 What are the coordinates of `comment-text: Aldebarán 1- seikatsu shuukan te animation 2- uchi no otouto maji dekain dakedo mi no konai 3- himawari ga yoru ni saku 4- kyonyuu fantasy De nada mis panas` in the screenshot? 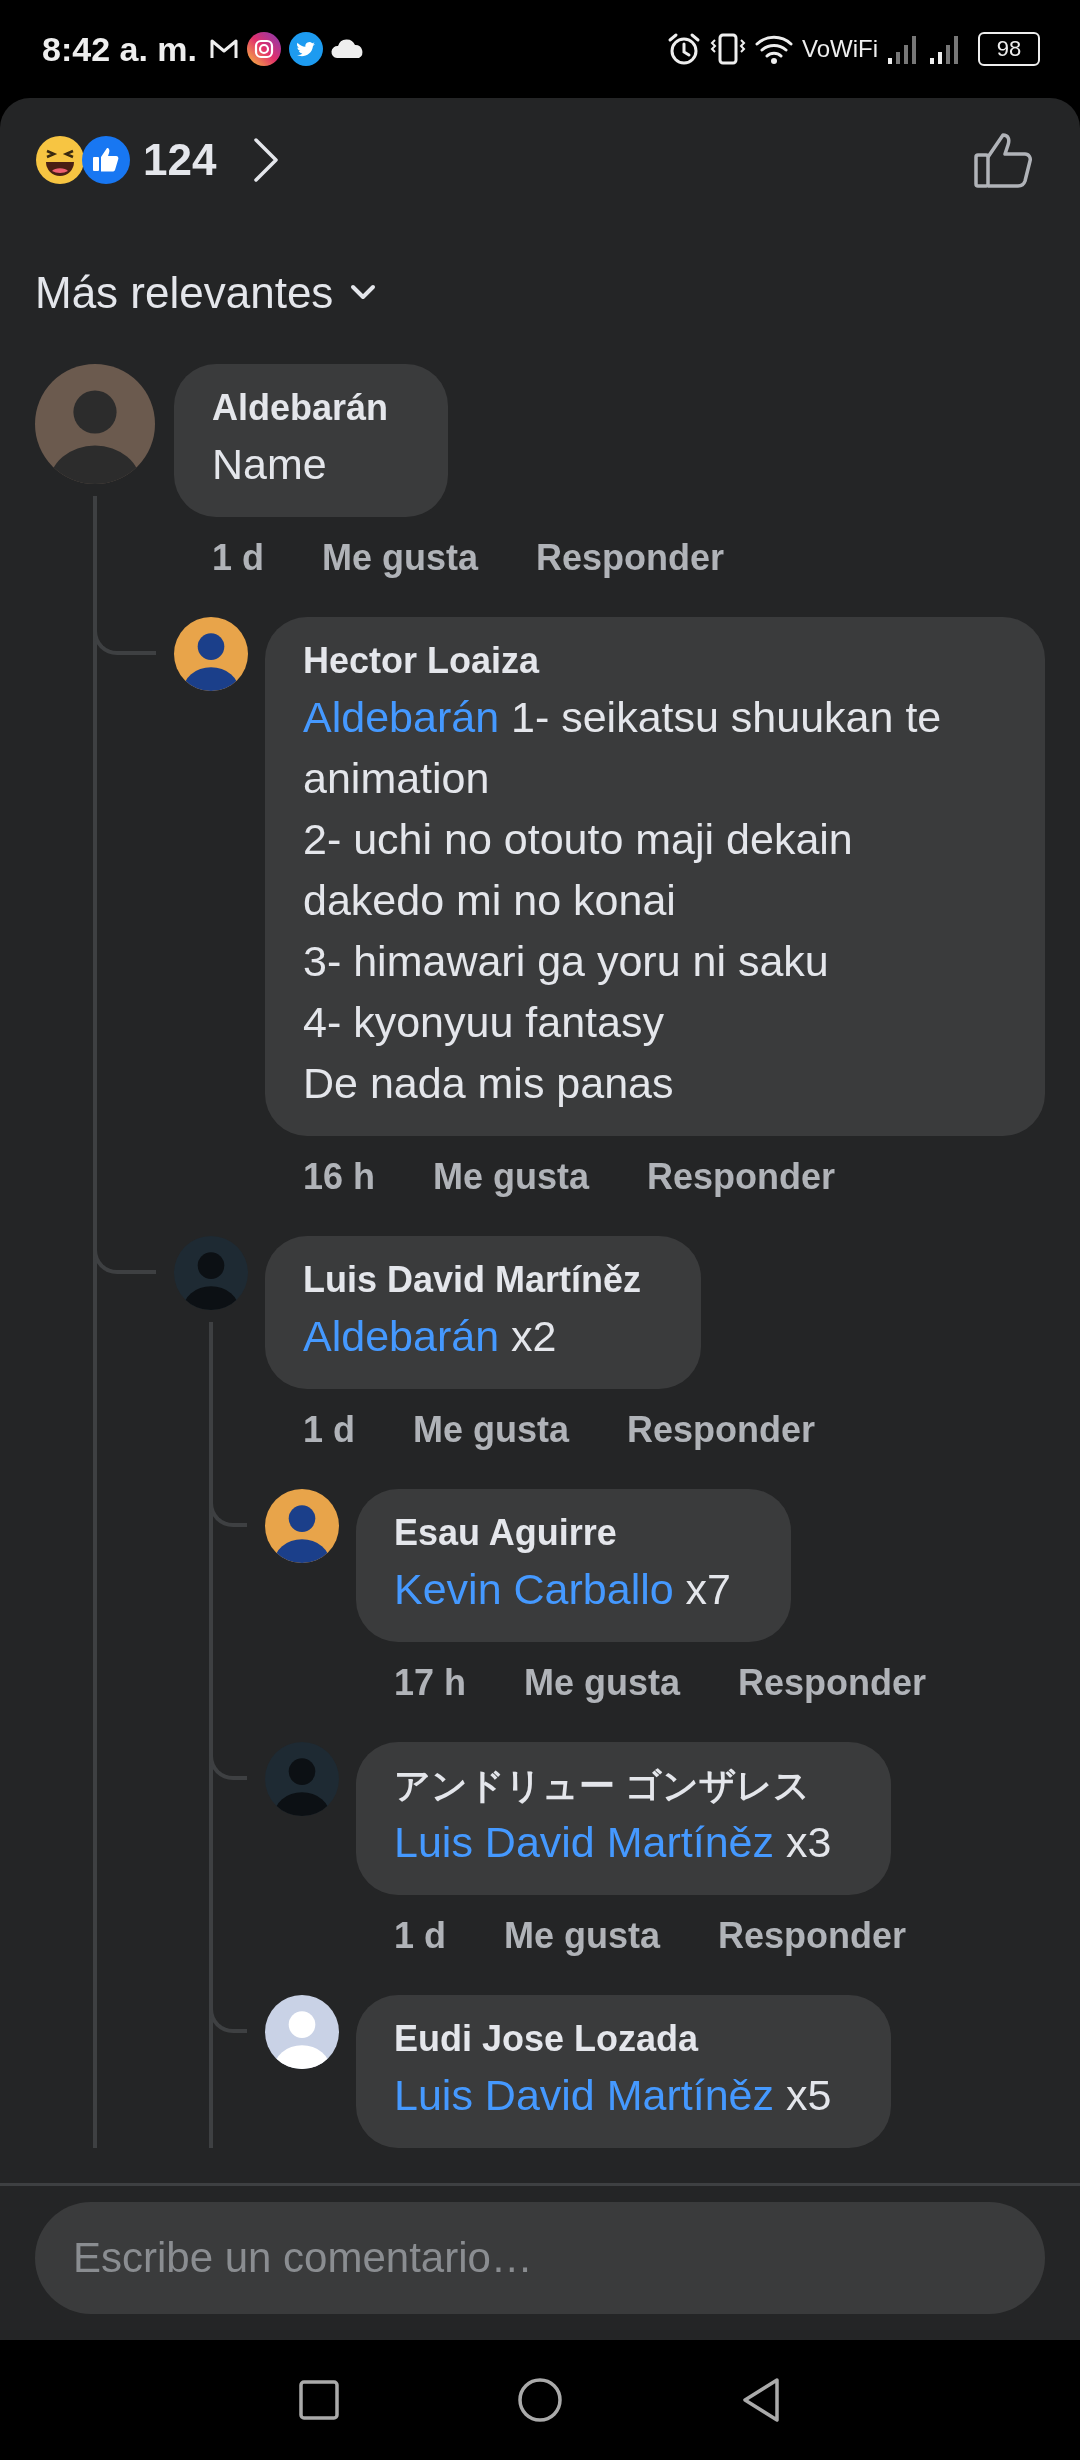 It's located at (623, 900).